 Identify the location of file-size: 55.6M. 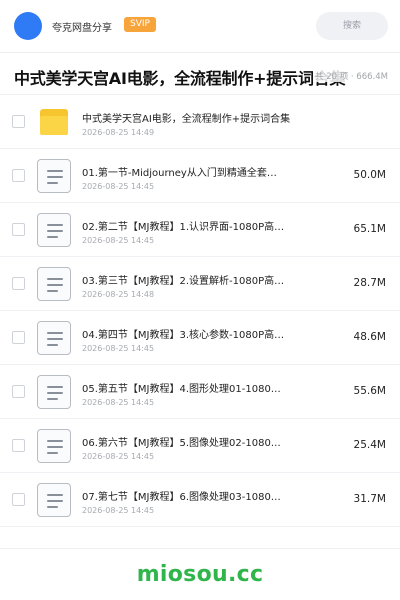
(369, 391).